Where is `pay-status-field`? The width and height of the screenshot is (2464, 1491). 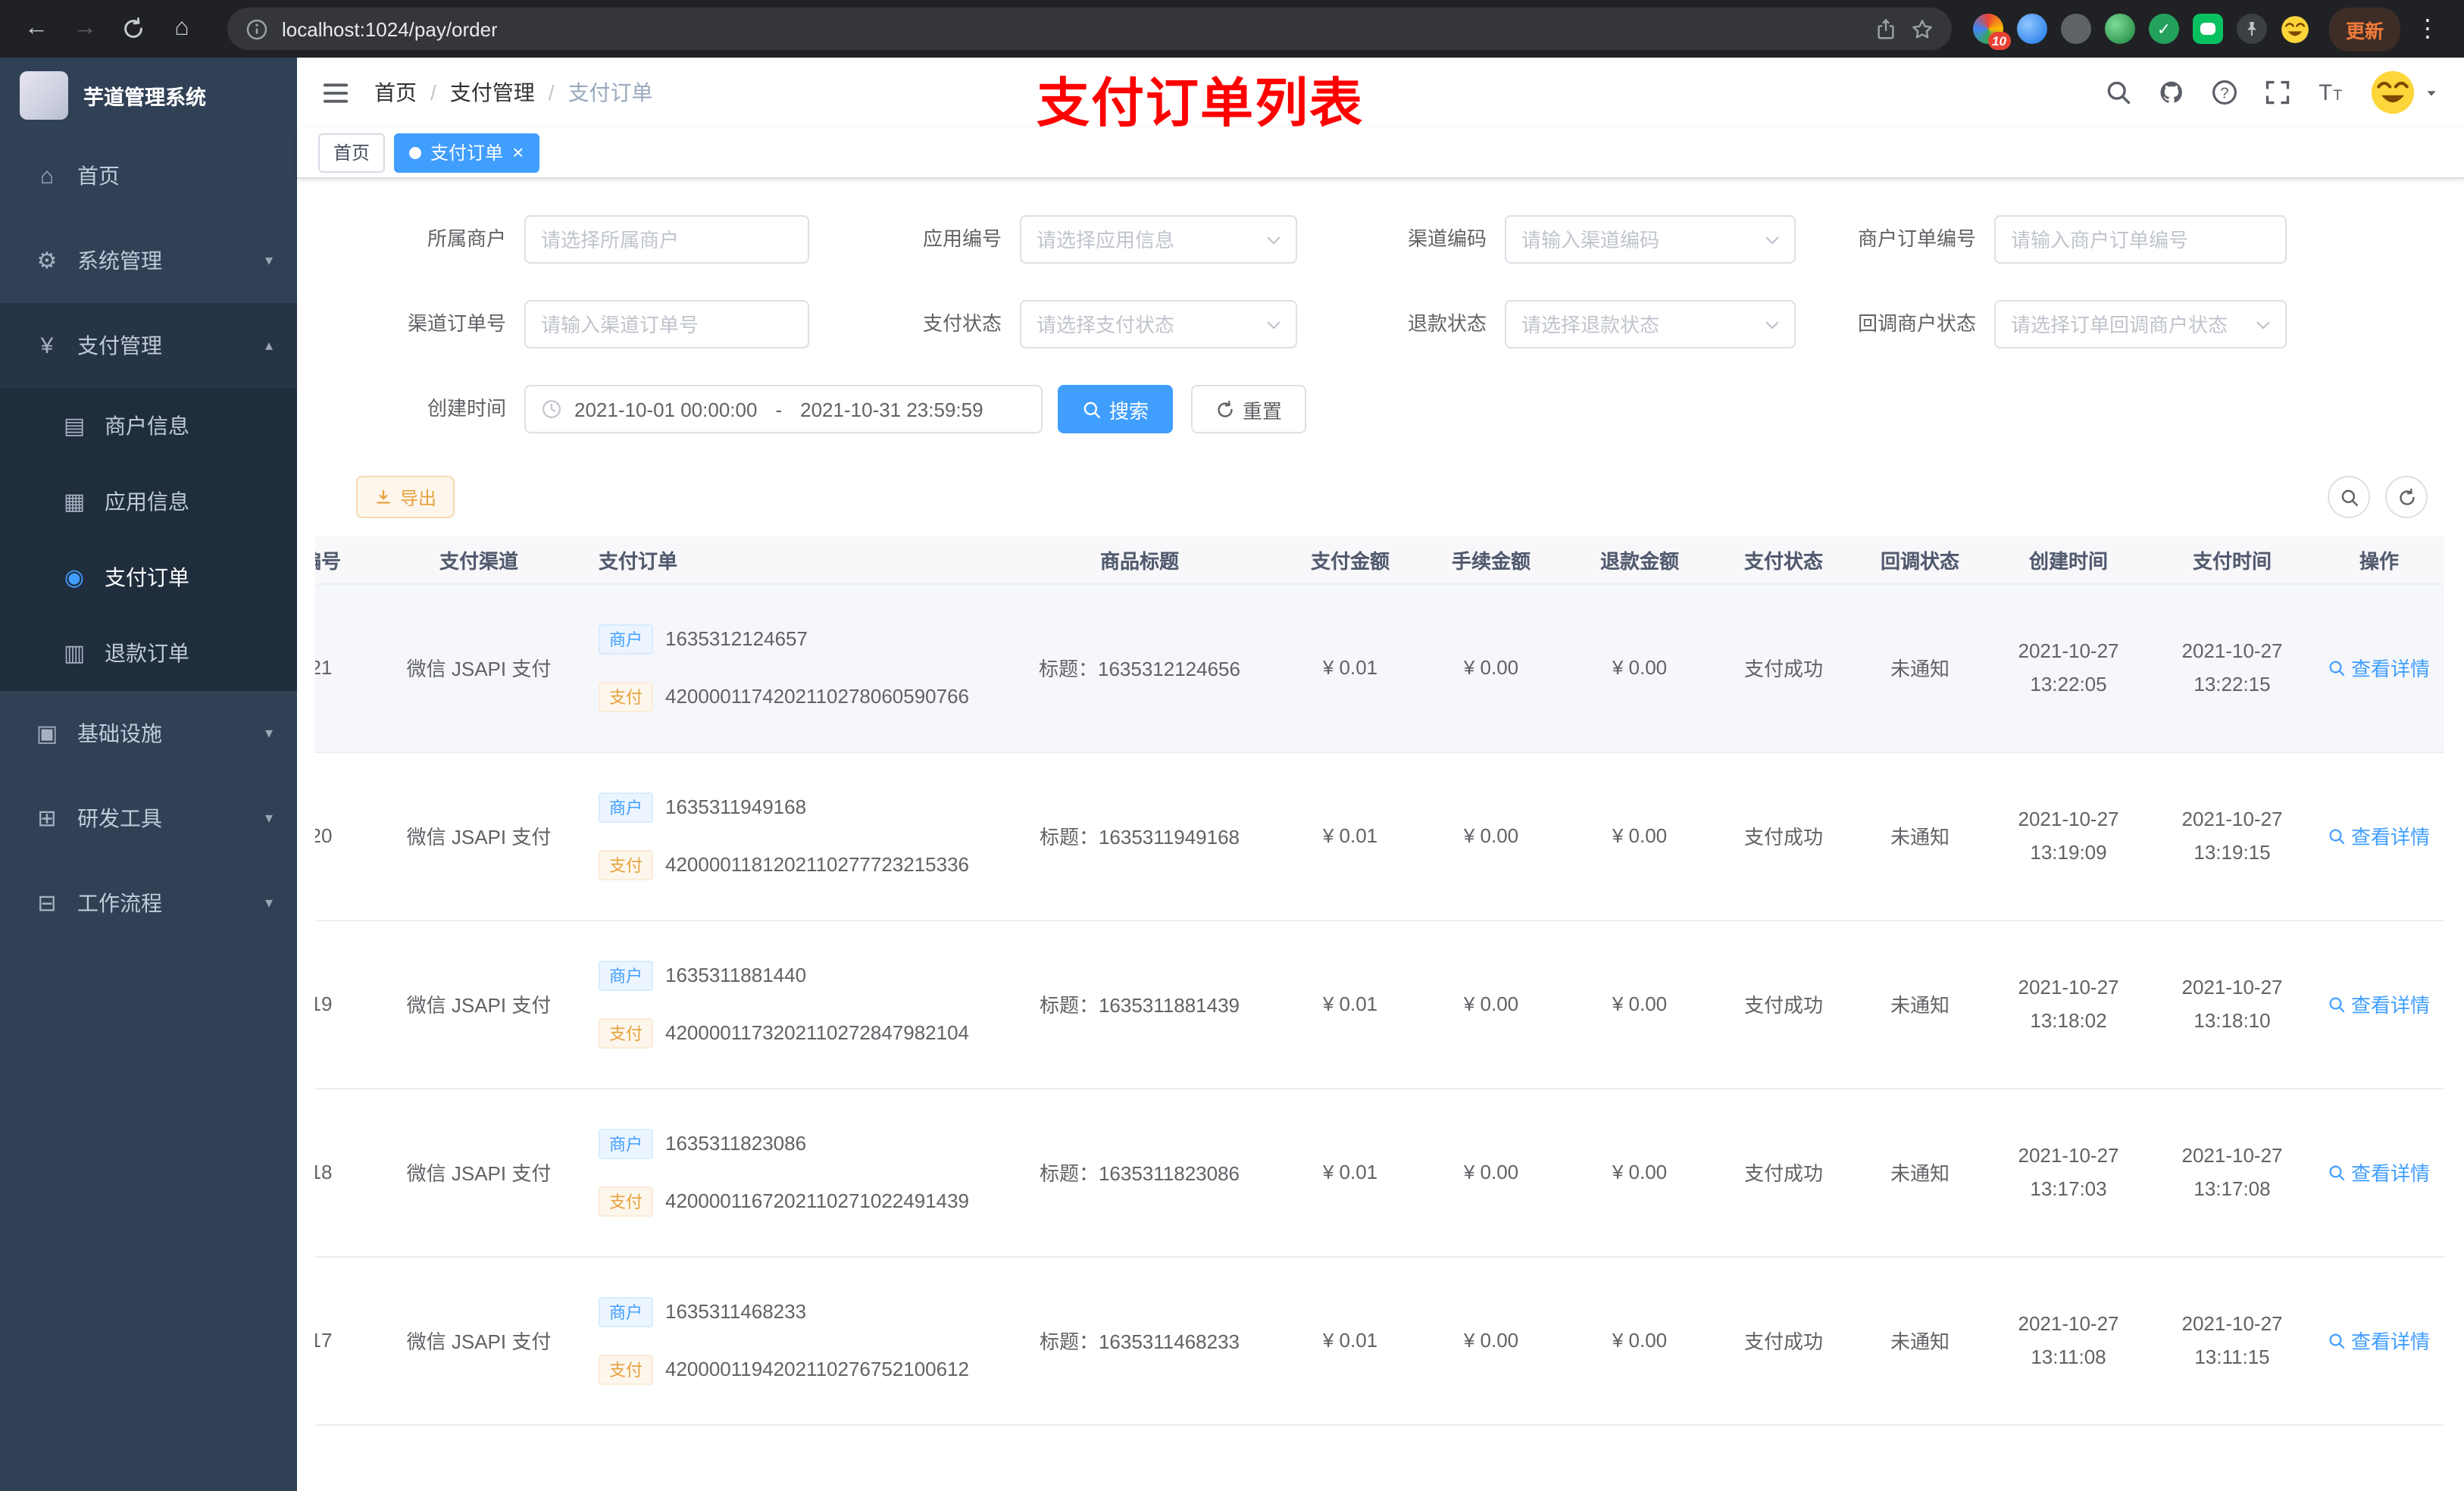
pay-status-field is located at coordinates (1158, 324).